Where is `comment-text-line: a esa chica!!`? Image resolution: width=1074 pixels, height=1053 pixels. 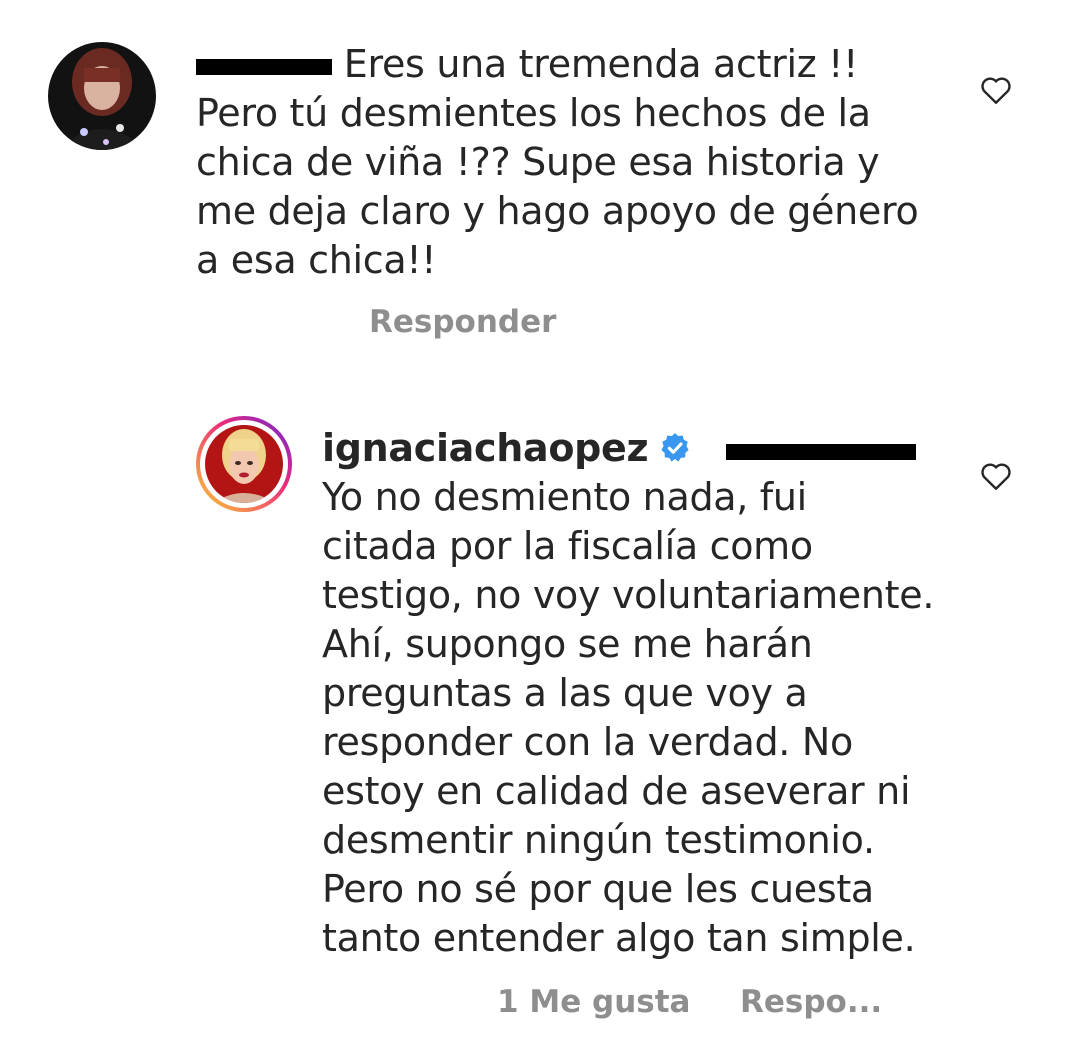 comment-text-line: a esa chica!! is located at coordinates (316, 260).